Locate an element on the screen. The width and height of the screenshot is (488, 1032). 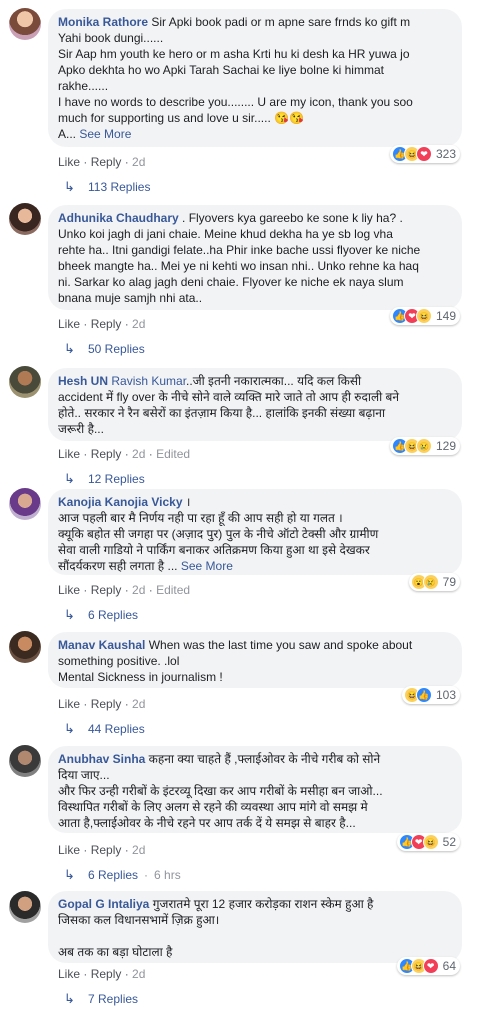
replies-count: 113 Replies is located at coordinates (119, 187).